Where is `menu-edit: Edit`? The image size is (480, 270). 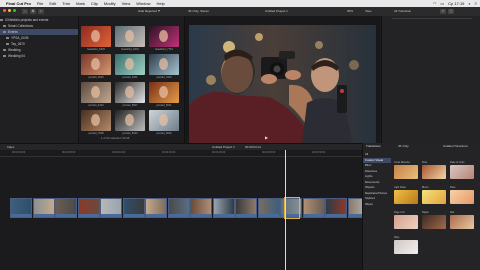 menu-edit: Edit is located at coordinates (52, 3).